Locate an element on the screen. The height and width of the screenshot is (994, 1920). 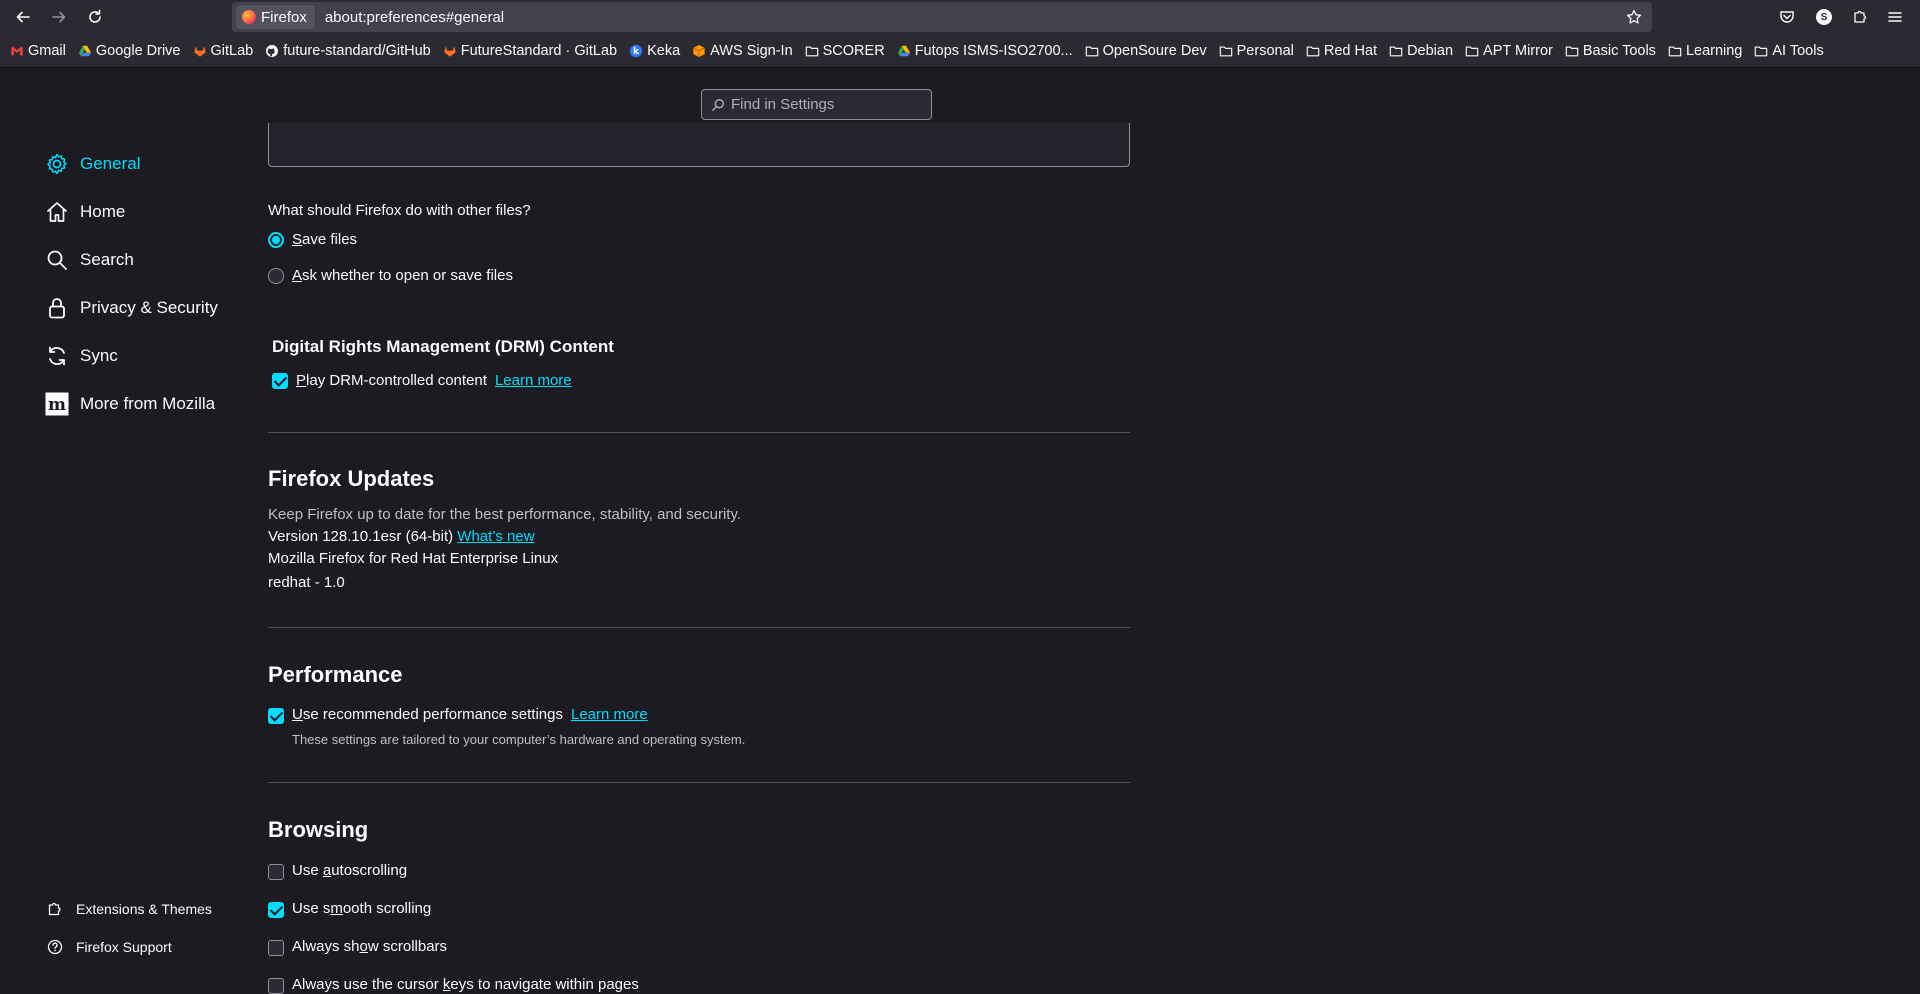
firefox-logo-icon is located at coordinates (249, 17).